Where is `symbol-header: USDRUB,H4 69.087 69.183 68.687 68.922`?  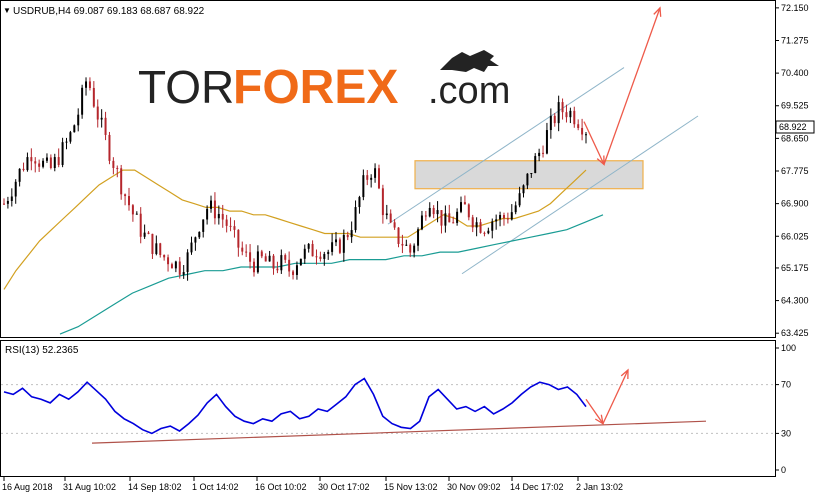
symbol-header: USDRUB,H4 69.087 69.183 68.687 68.922 is located at coordinates (109, 11).